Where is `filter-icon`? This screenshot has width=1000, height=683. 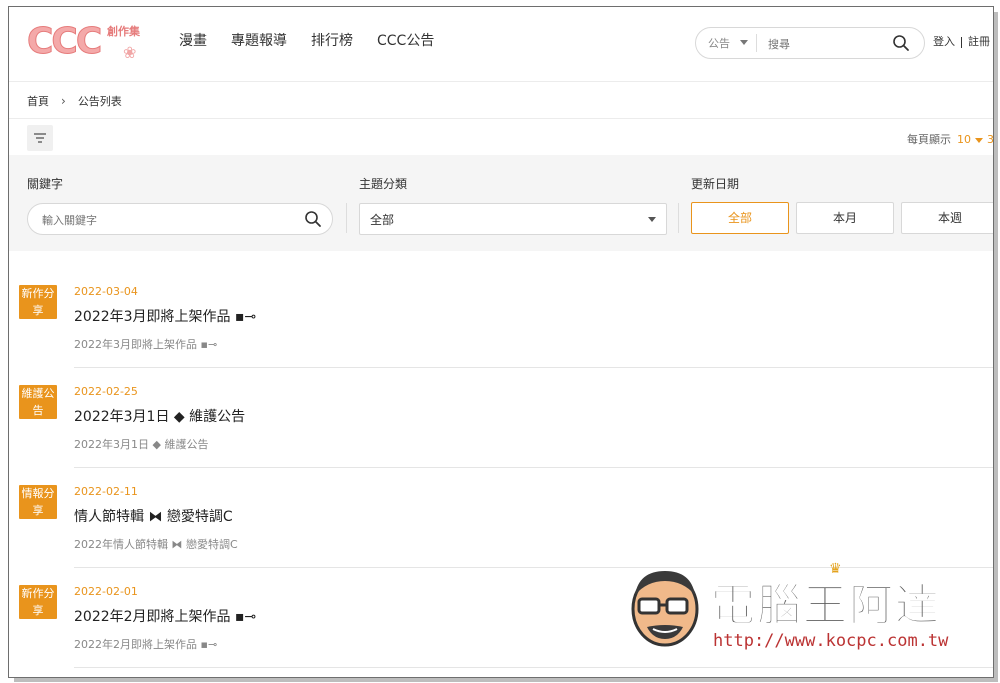 filter-icon is located at coordinates (40, 138).